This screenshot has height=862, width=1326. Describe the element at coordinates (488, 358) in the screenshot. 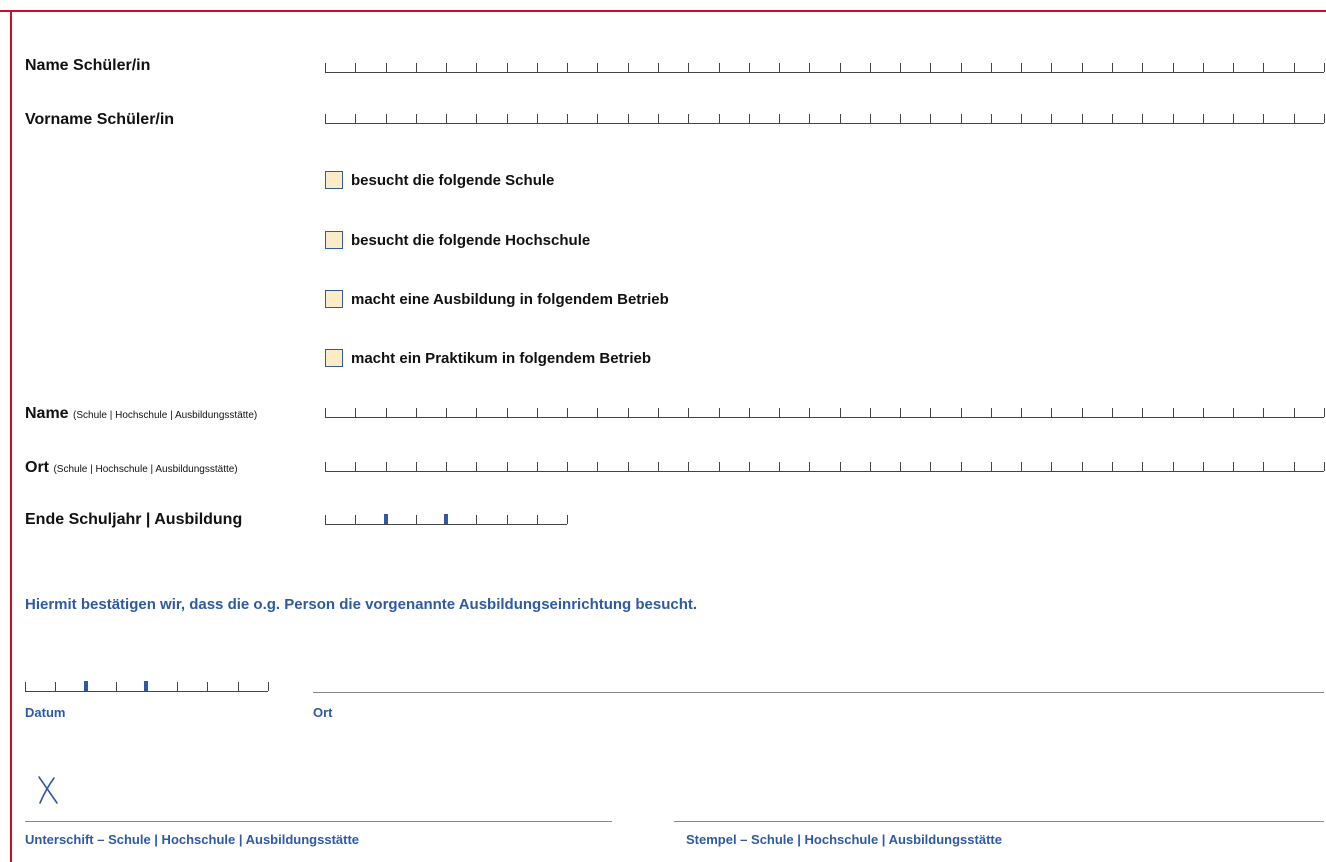

I see `option-praktikum: macht ein Praktikum in folgendem Betrieb` at that location.